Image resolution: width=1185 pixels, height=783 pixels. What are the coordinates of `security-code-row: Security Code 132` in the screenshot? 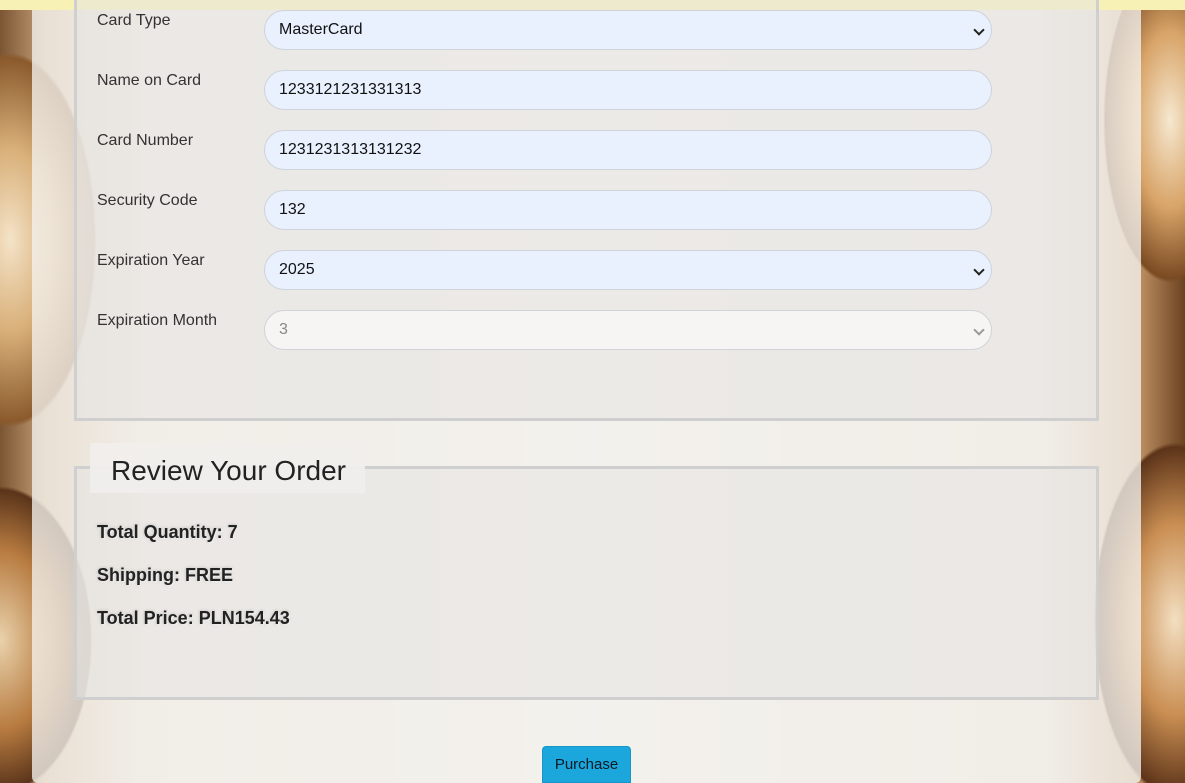 It's located at (544, 210).